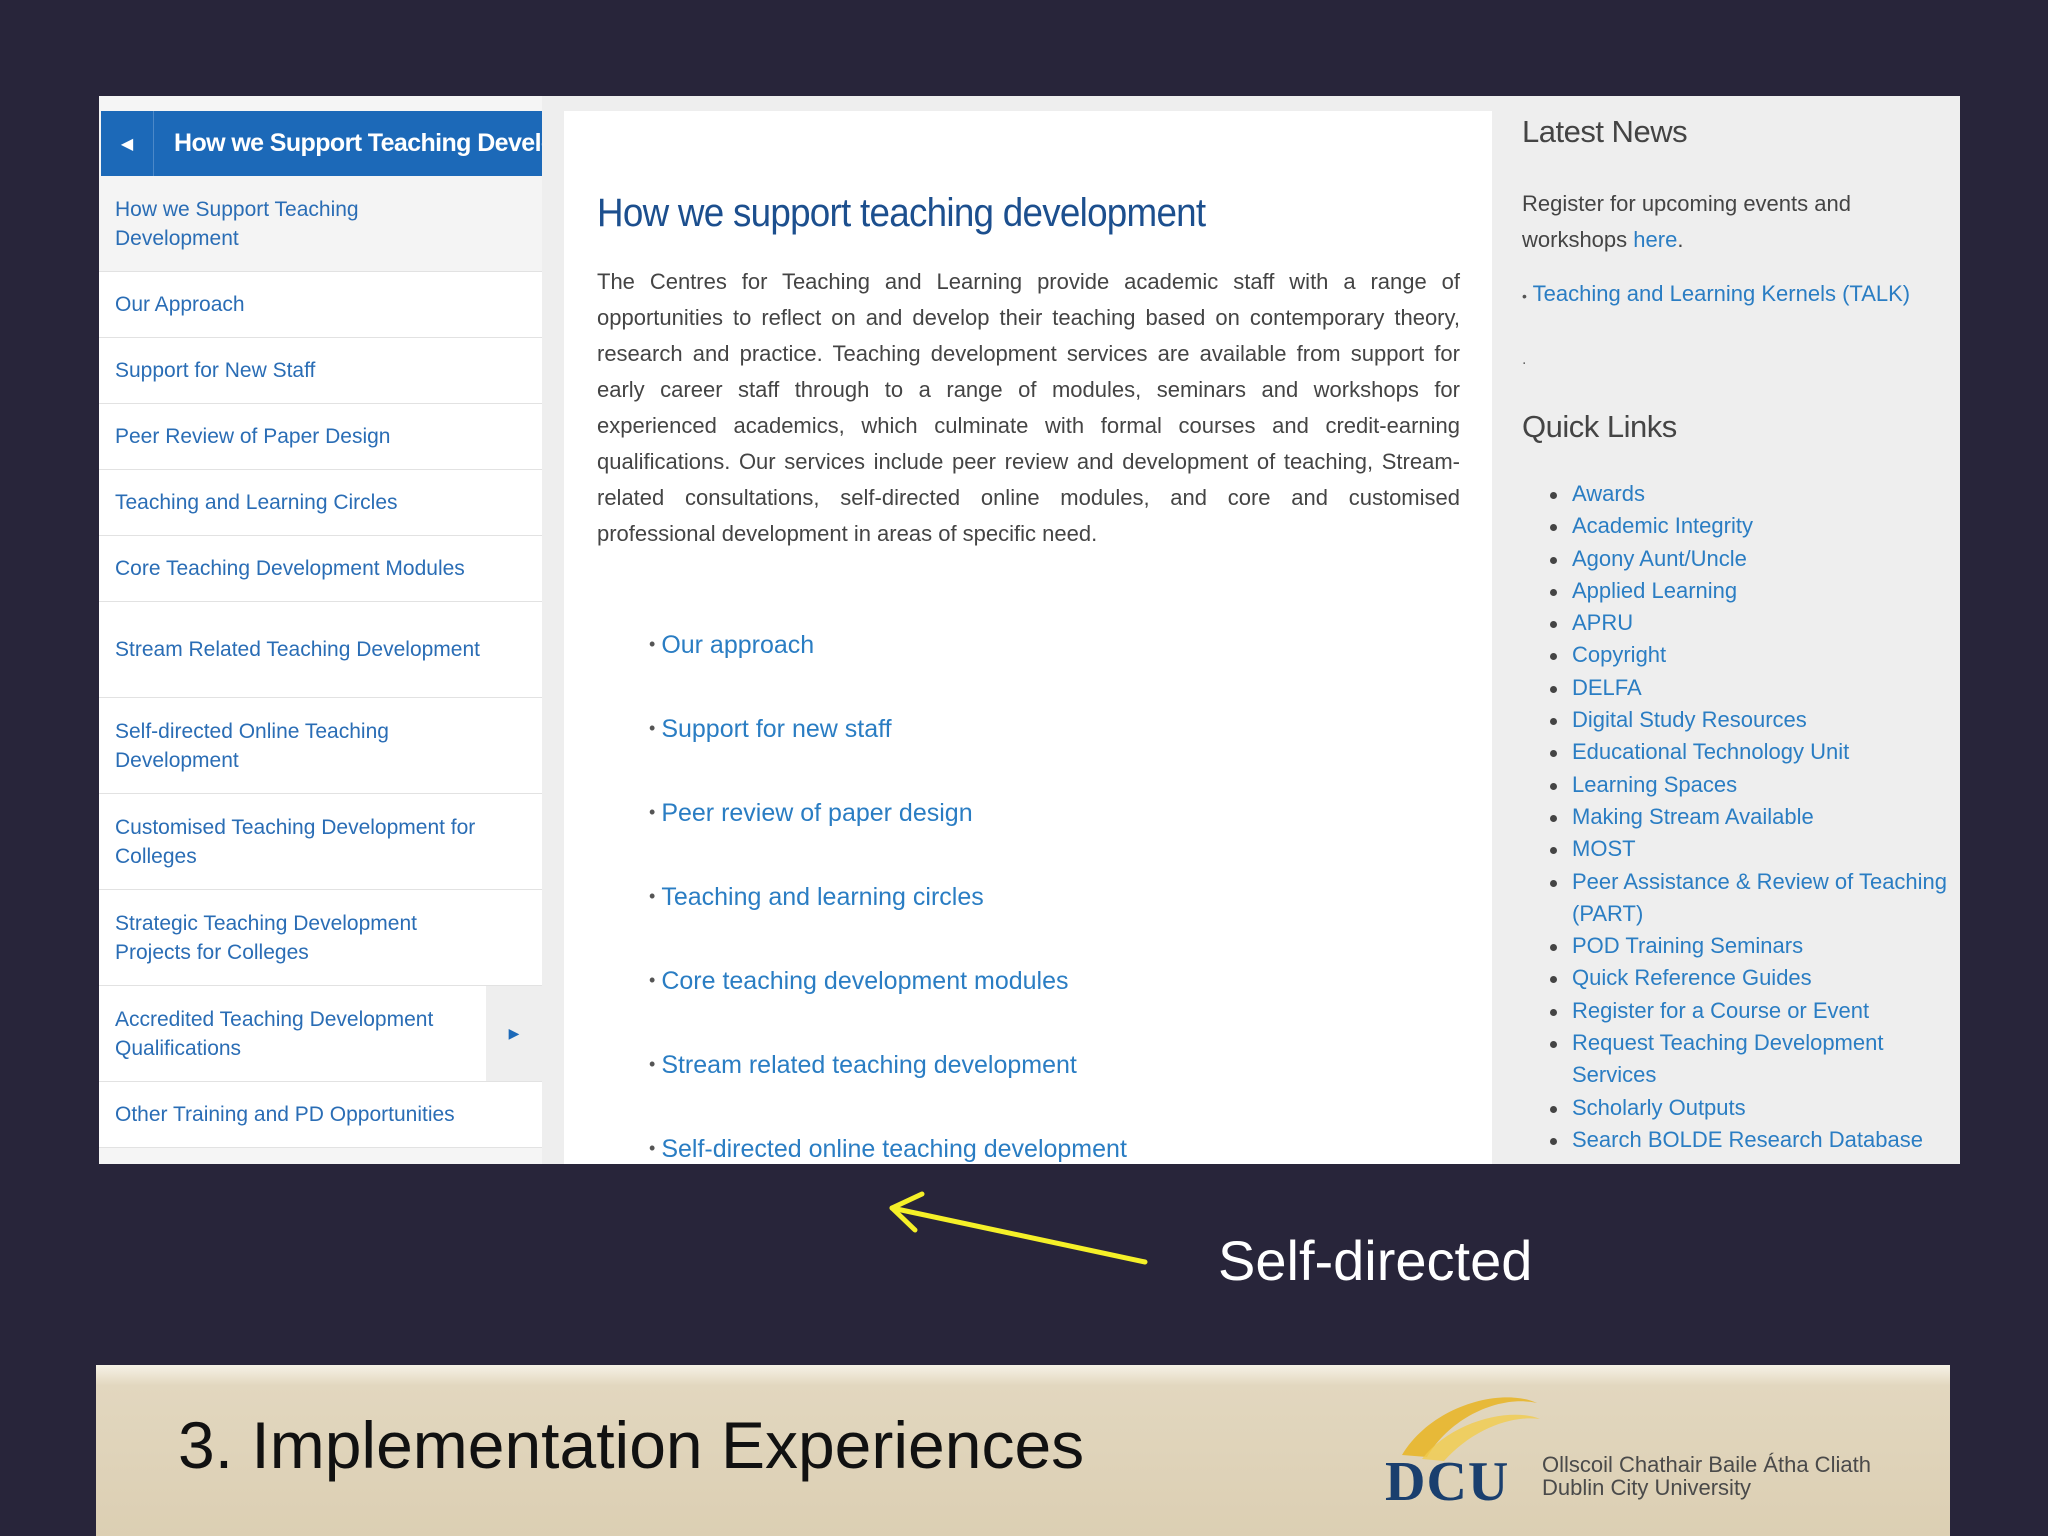 This screenshot has height=1536, width=2048. I want to click on sidebar-item: How we Support Teaching Development, so click(320, 224).